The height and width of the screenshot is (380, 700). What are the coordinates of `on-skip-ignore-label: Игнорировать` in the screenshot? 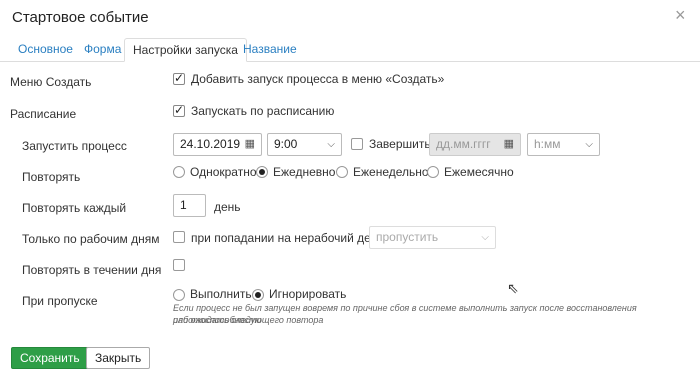 It's located at (308, 294).